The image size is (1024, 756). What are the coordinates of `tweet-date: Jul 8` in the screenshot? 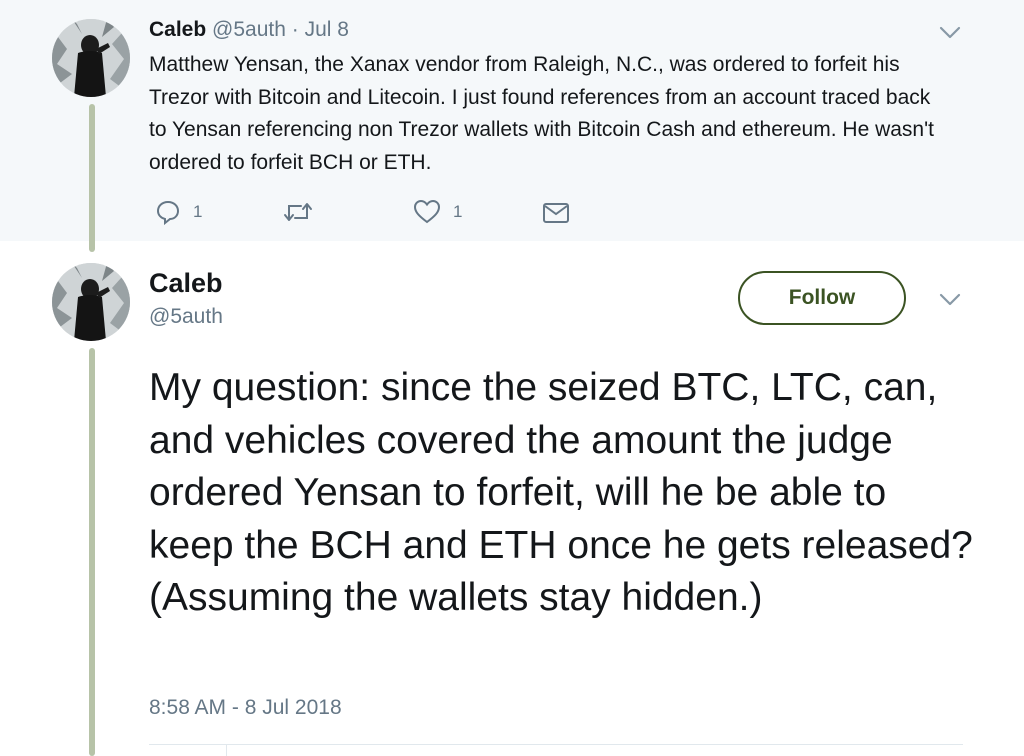 It's located at (327, 29).